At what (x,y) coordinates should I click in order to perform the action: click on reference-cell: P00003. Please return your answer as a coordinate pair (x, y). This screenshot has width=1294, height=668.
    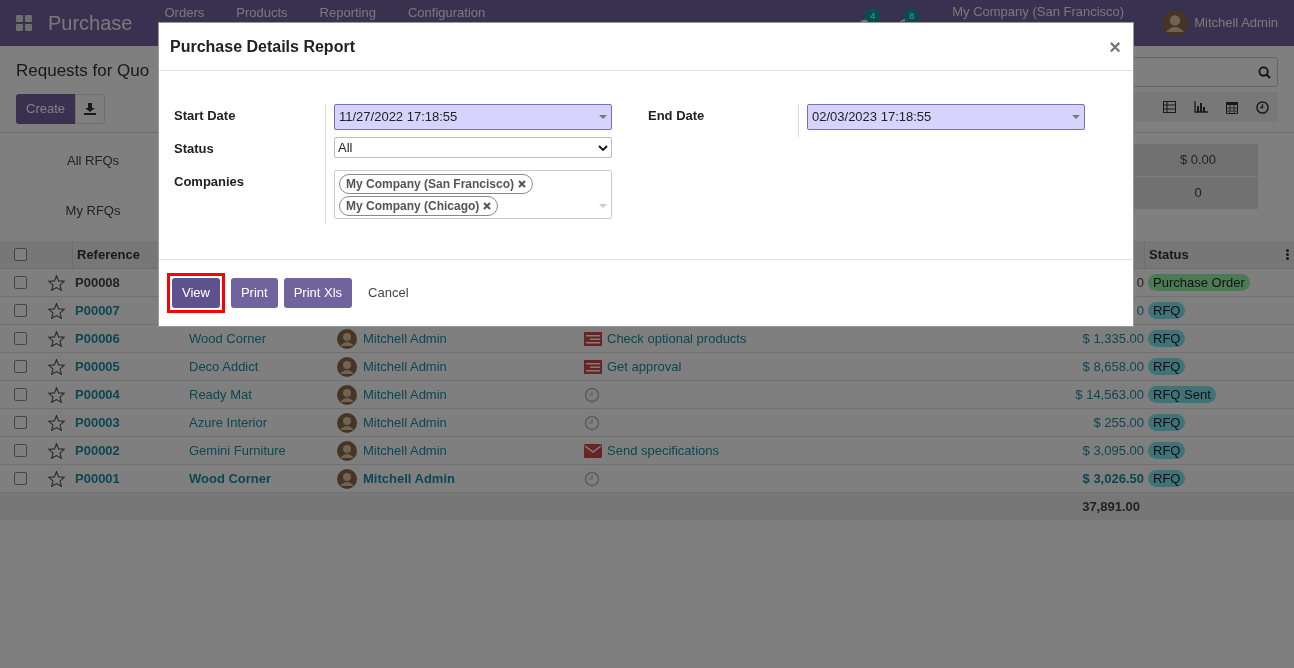
    Looking at the image, I should click on (130, 422).